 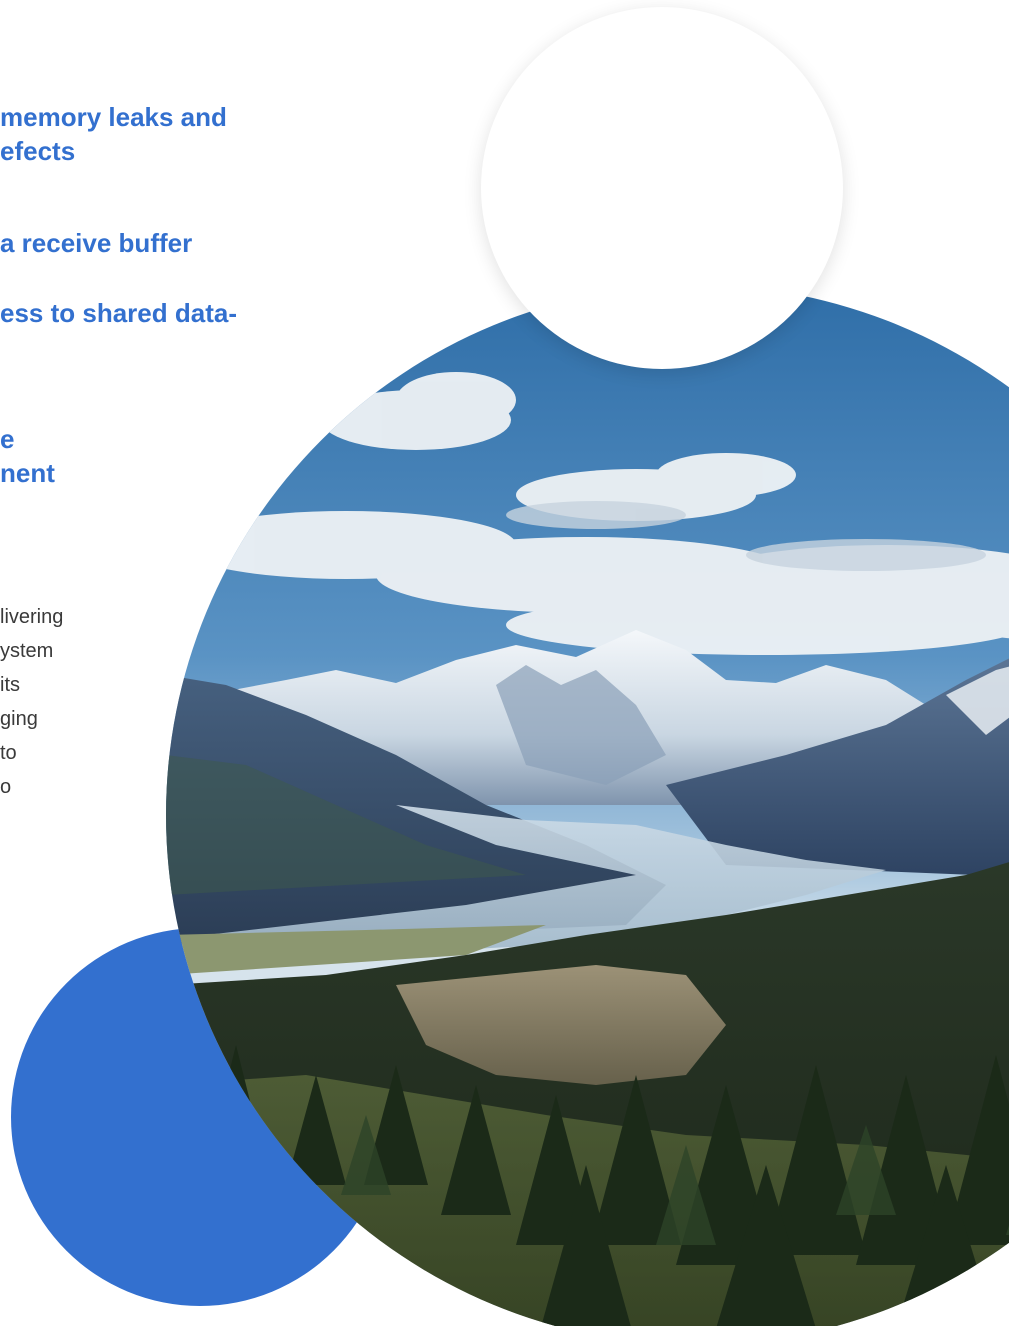 I want to click on feature-item-shared-data: ess to shared data-, so click(x=118, y=313).